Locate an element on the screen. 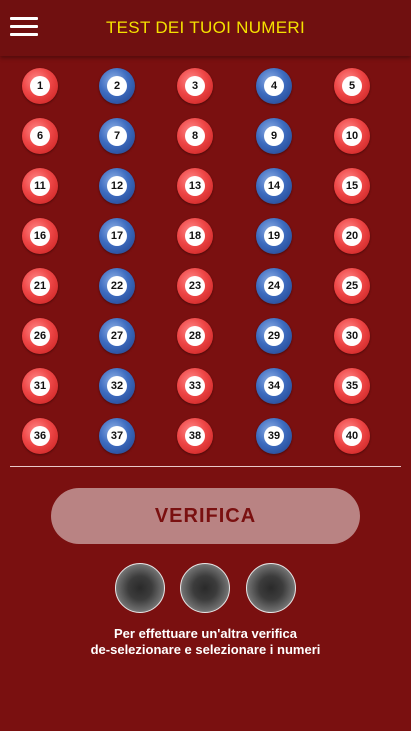 The image size is (411, 731). number-ball-20: 20 is located at coordinates (352, 236).